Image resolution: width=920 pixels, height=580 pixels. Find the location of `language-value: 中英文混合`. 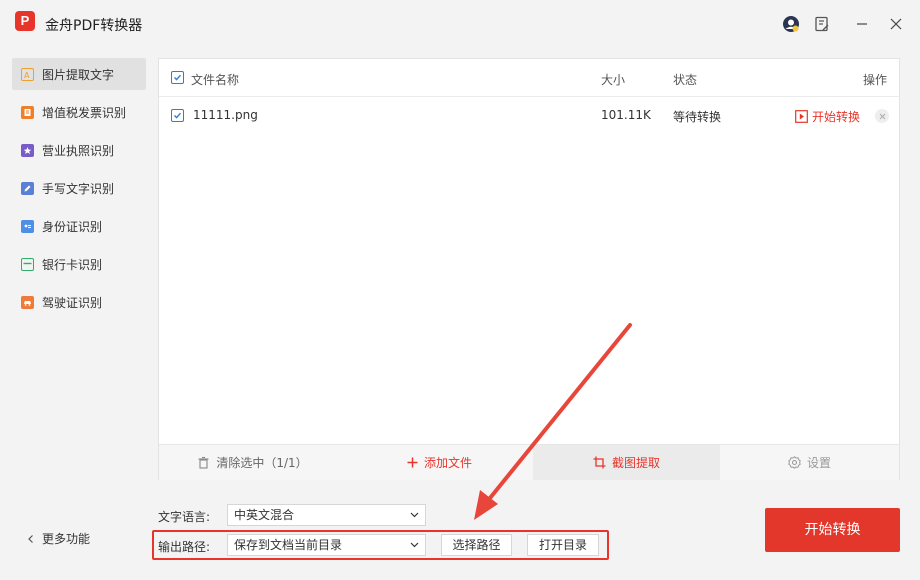

language-value: 中英文混合 is located at coordinates (264, 515).